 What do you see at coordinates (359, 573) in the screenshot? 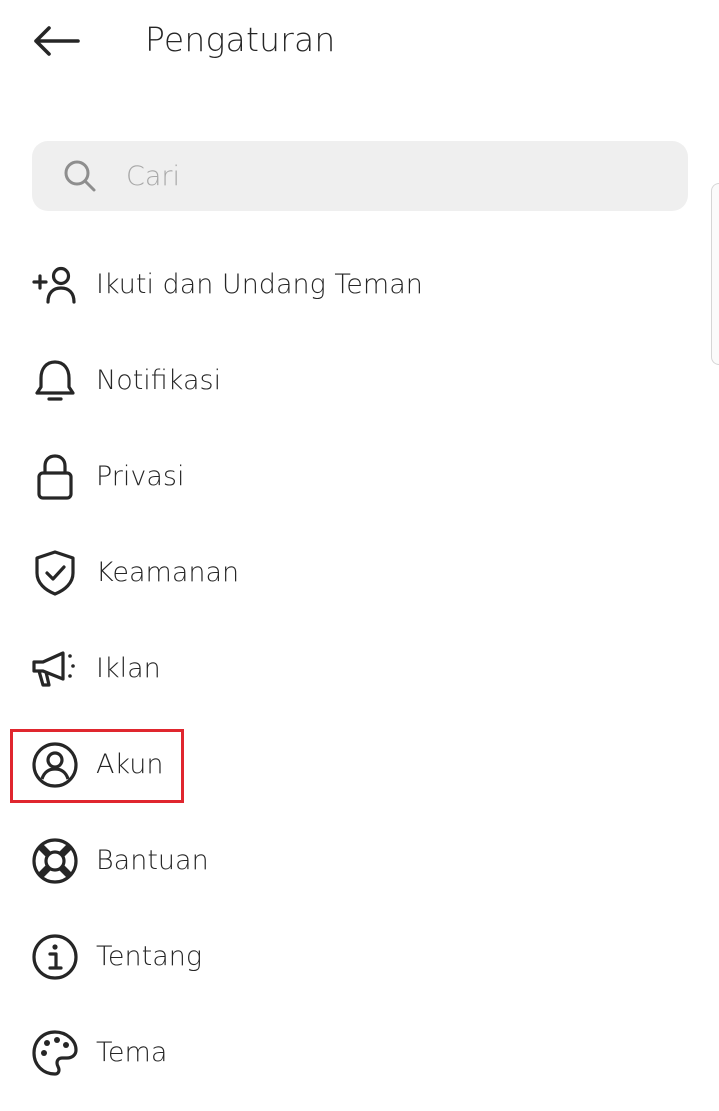
I see `menu-item-security: Keamanan` at bounding box center [359, 573].